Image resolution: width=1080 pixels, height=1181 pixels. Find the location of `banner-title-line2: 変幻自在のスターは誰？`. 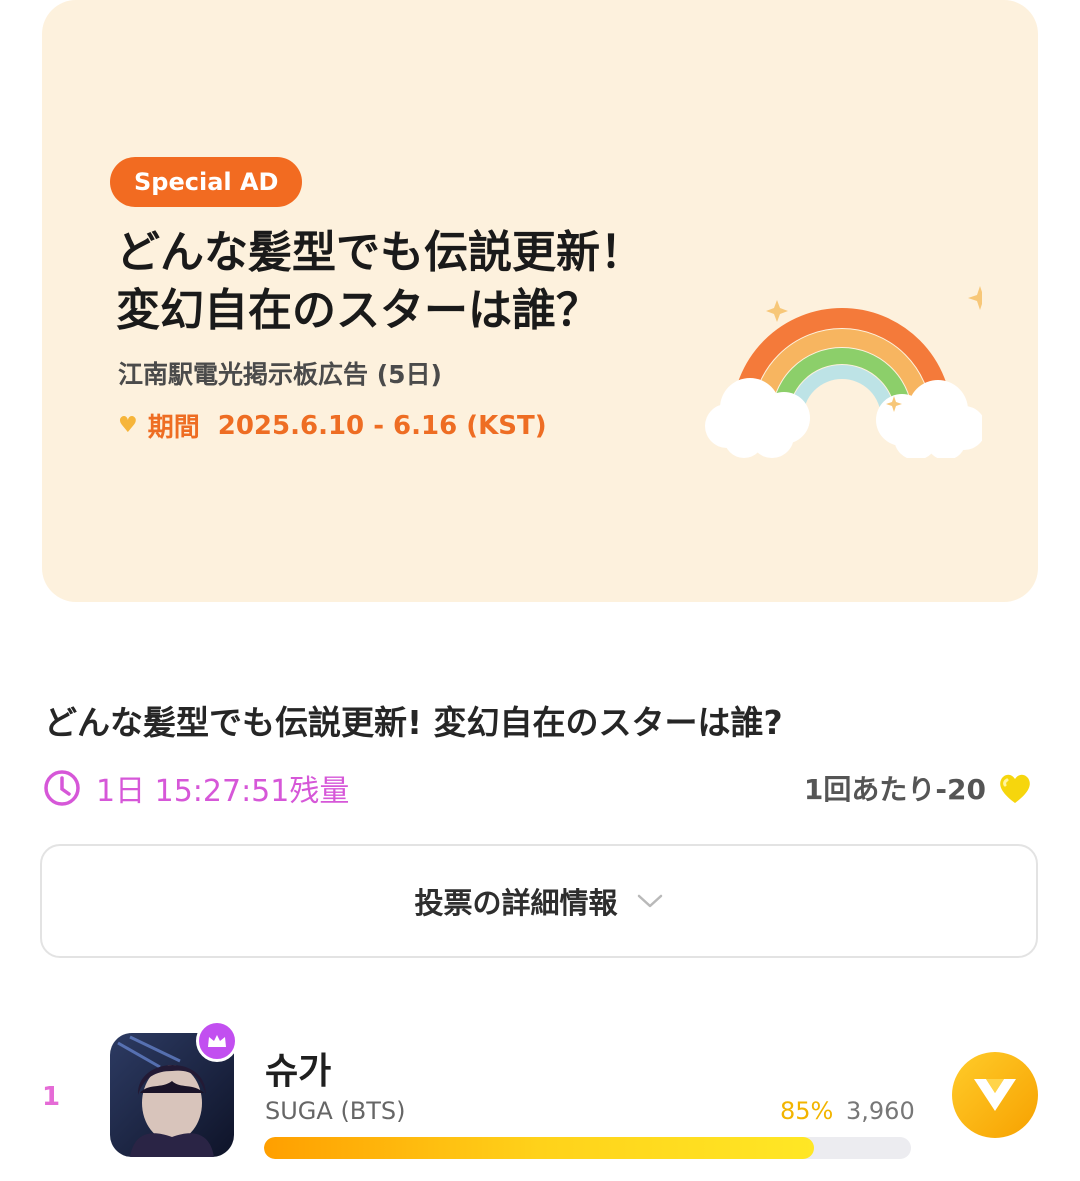

banner-title-line2: 変幻自在のスターは誰？ is located at coordinates (358, 310).